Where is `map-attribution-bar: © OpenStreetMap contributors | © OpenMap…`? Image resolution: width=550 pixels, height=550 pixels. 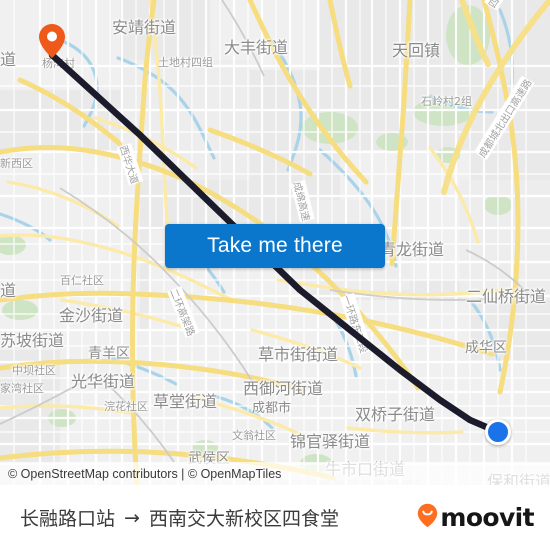
map-attribution-bar: © OpenStreetMap contributors | © OpenMap… is located at coordinates (275, 473).